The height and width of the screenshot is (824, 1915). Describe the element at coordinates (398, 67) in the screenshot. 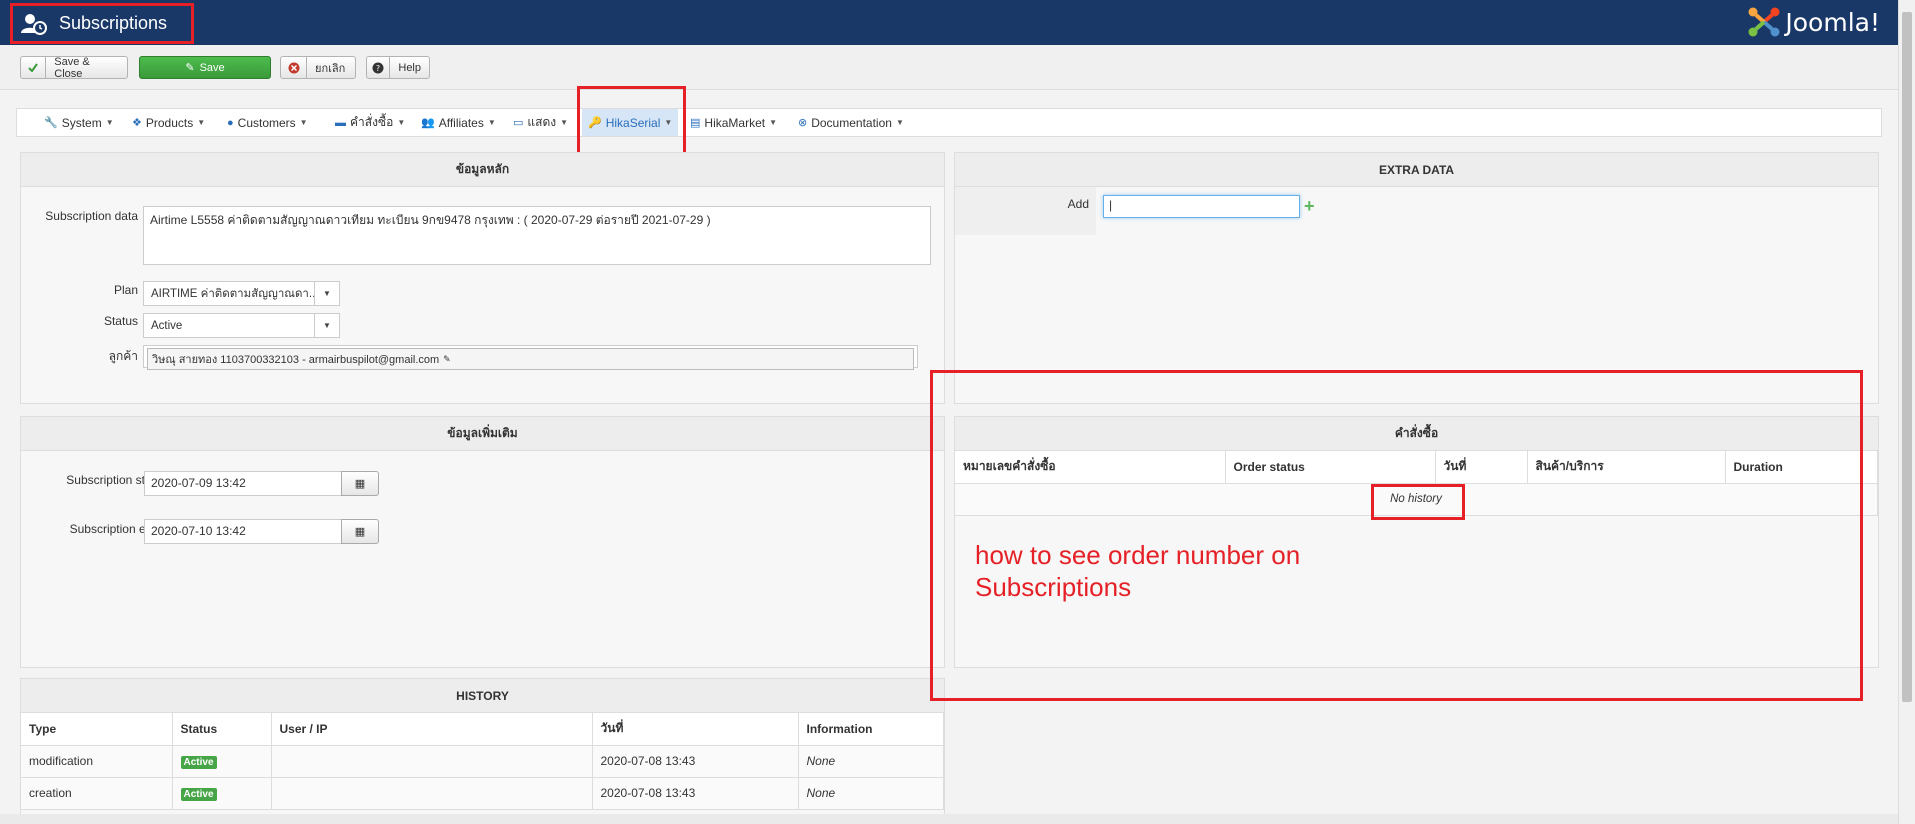

I see `help-button: ? Help` at that location.